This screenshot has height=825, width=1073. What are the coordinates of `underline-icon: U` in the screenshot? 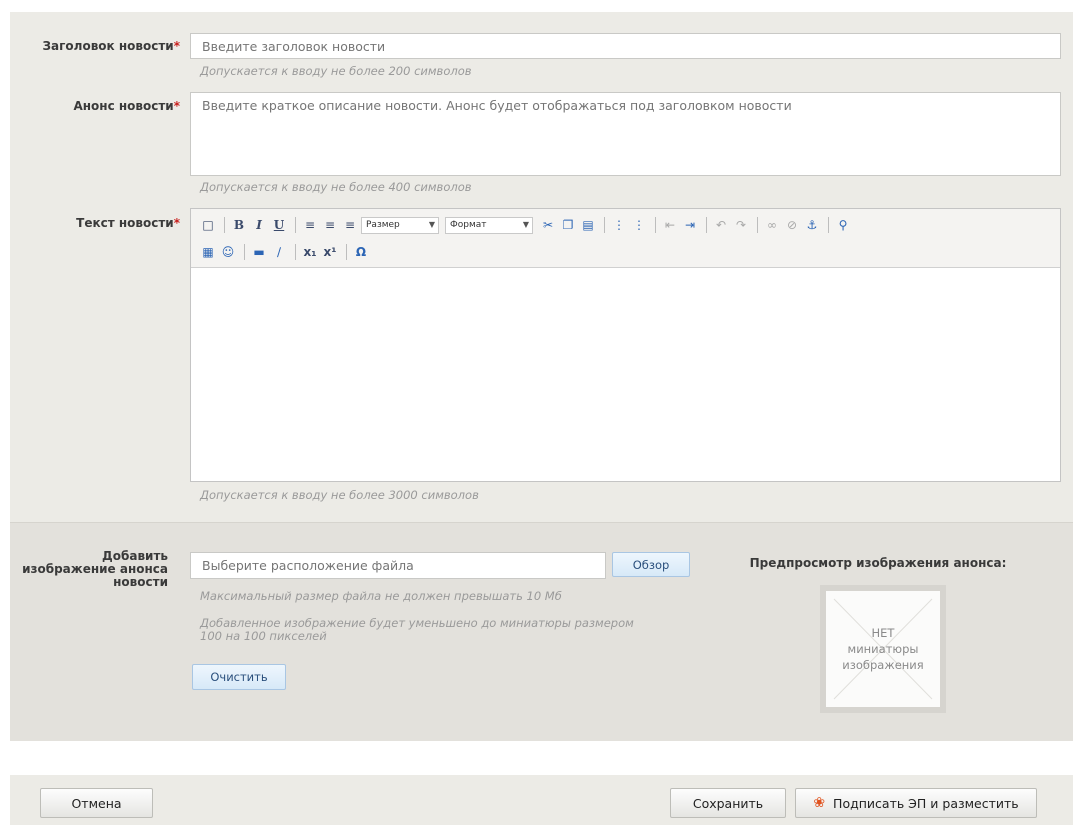 It's located at (279, 225).